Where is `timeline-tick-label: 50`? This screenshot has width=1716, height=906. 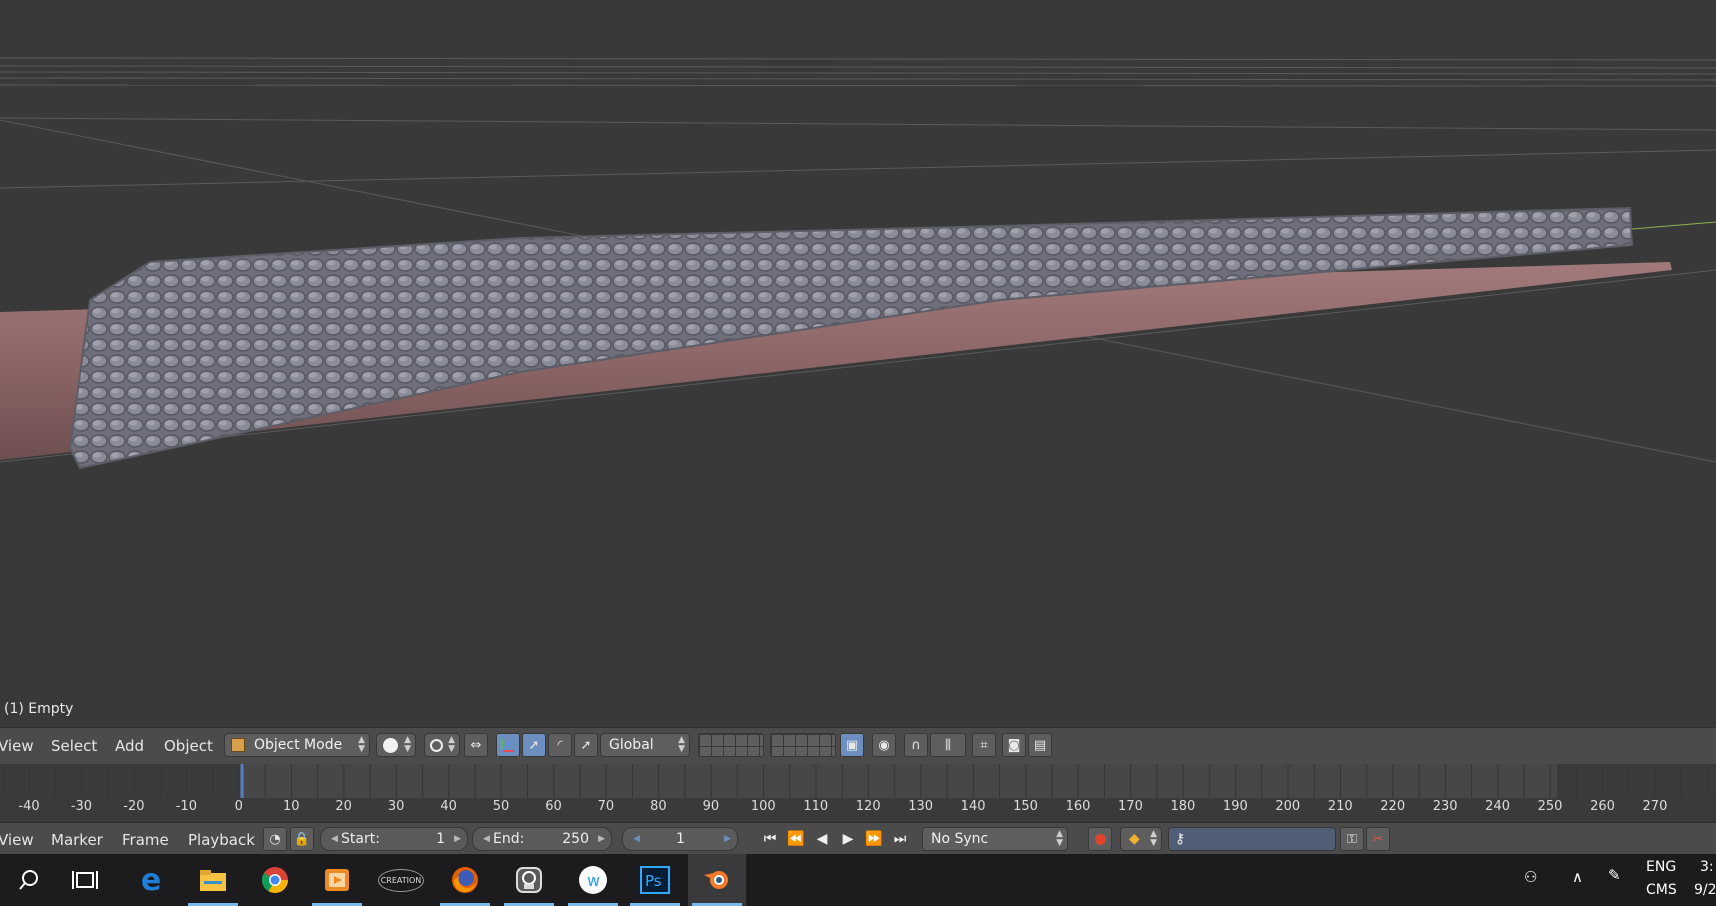
timeline-tick-label: 50 is located at coordinates (501, 806).